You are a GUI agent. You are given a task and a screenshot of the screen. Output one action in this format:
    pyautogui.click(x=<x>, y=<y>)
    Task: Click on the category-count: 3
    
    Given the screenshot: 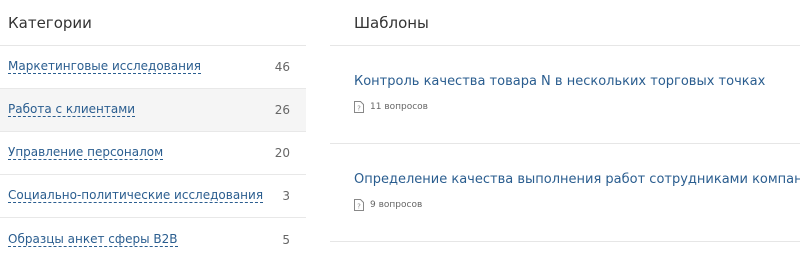 What is the action you would take?
    pyautogui.click(x=286, y=196)
    